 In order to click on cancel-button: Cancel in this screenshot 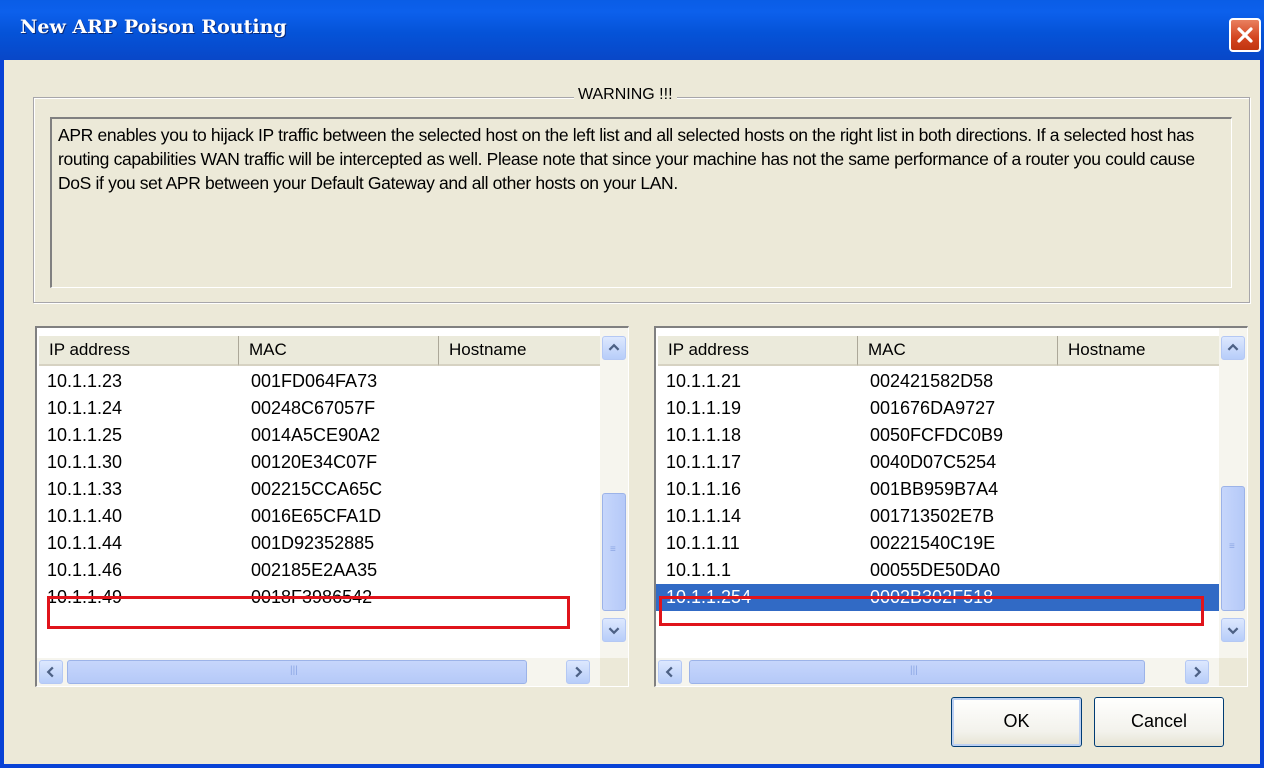, I will do `click(1159, 722)`.